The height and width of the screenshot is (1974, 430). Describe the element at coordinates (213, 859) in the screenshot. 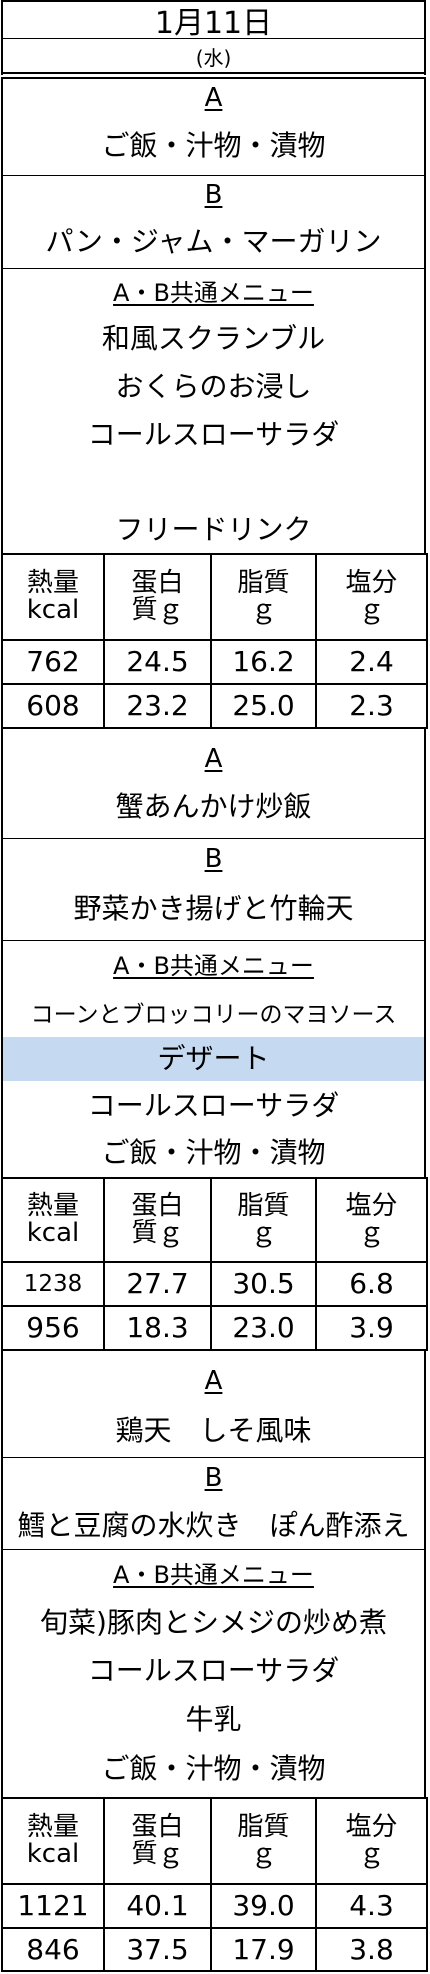

I see `meal-2-b-label: B` at that location.